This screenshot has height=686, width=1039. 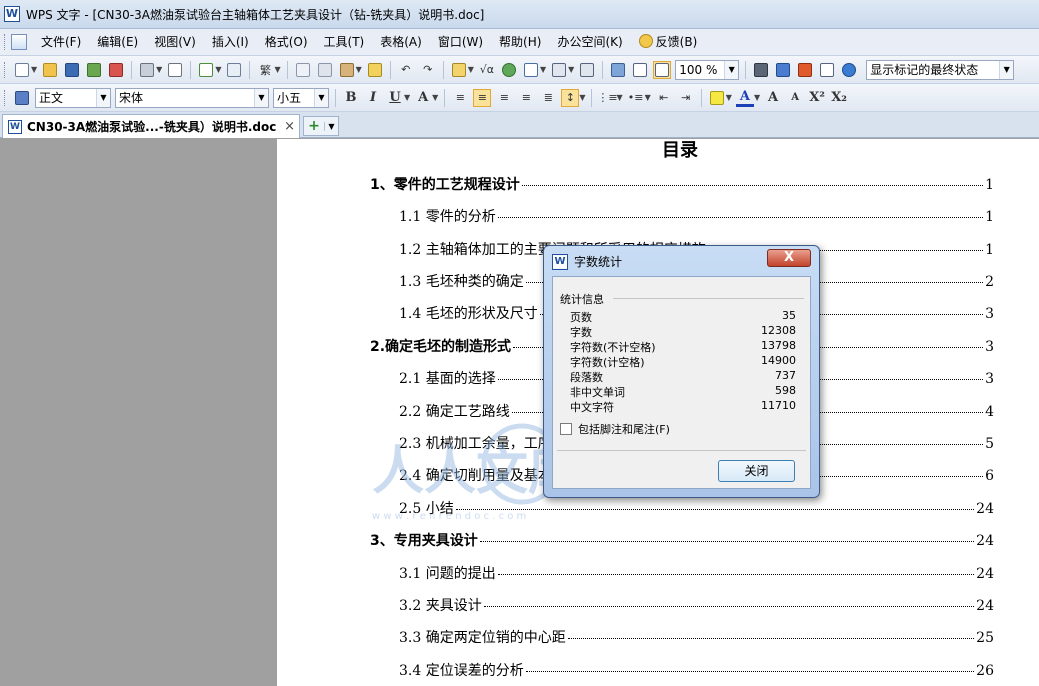 I want to click on bullets-dropdown-icon: ▼, so click(x=648, y=97).